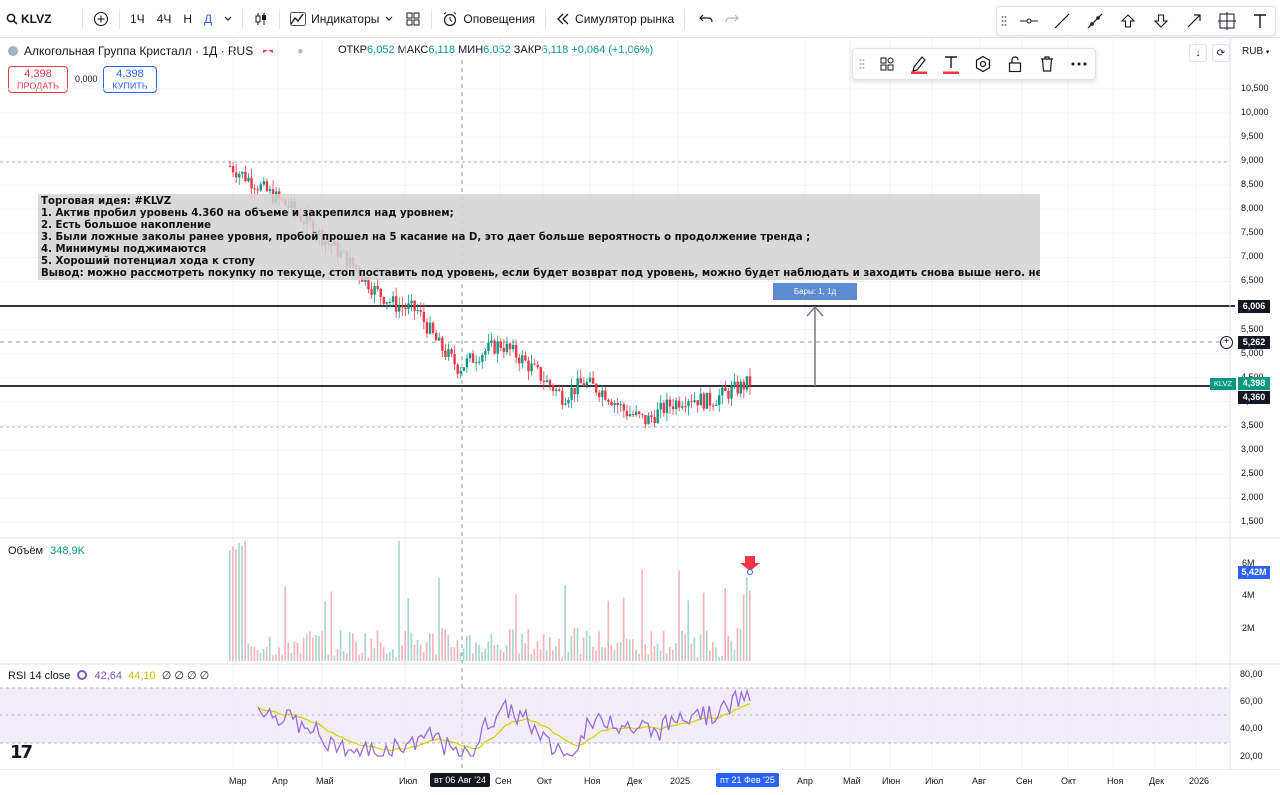 The image size is (1280, 795). I want to click on compare-button, so click(101, 19).